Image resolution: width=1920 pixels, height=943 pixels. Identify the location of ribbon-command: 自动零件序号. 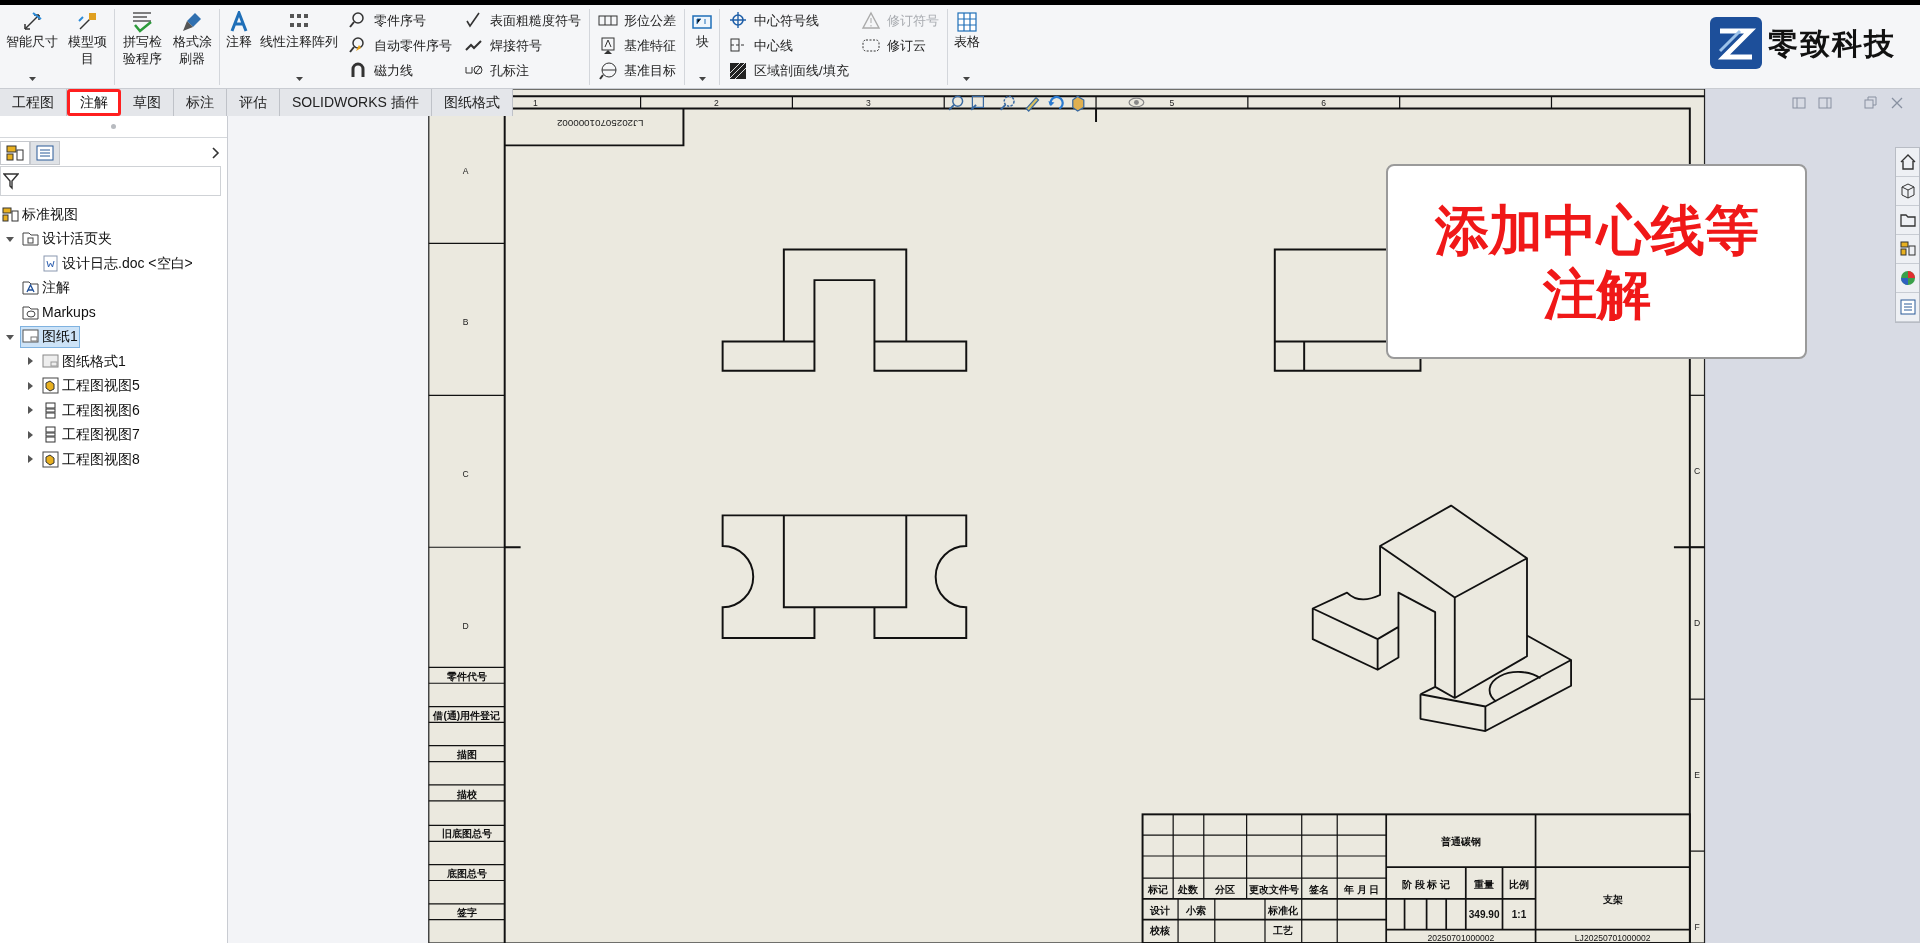
(400, 46).